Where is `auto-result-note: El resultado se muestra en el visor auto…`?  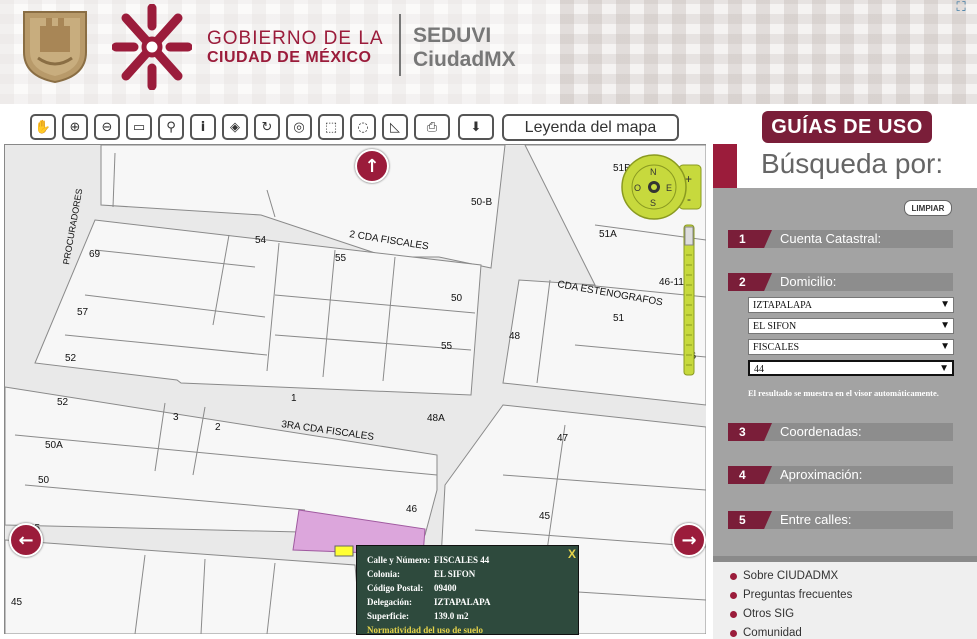
auto-result-note: El resultado se muestra en el visor auto… is located at coordinates (843, 393).